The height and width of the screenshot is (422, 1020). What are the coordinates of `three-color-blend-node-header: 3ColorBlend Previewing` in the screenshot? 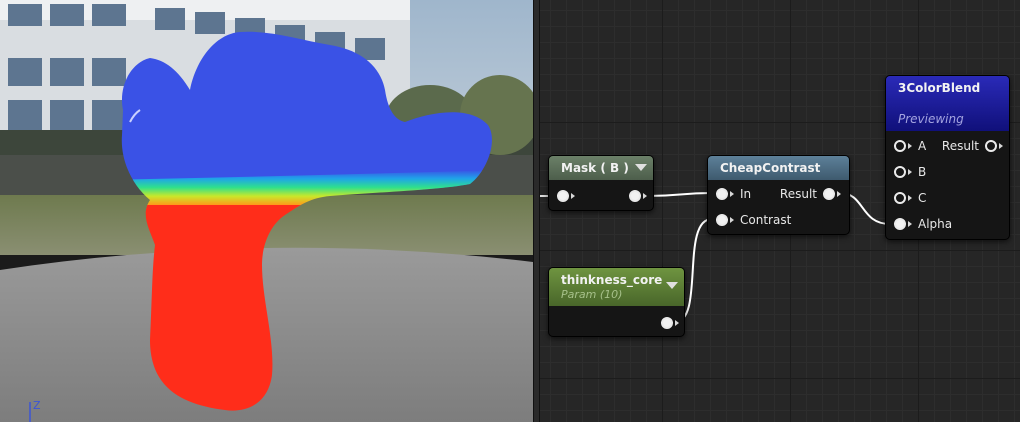 It's located at (947, 103).